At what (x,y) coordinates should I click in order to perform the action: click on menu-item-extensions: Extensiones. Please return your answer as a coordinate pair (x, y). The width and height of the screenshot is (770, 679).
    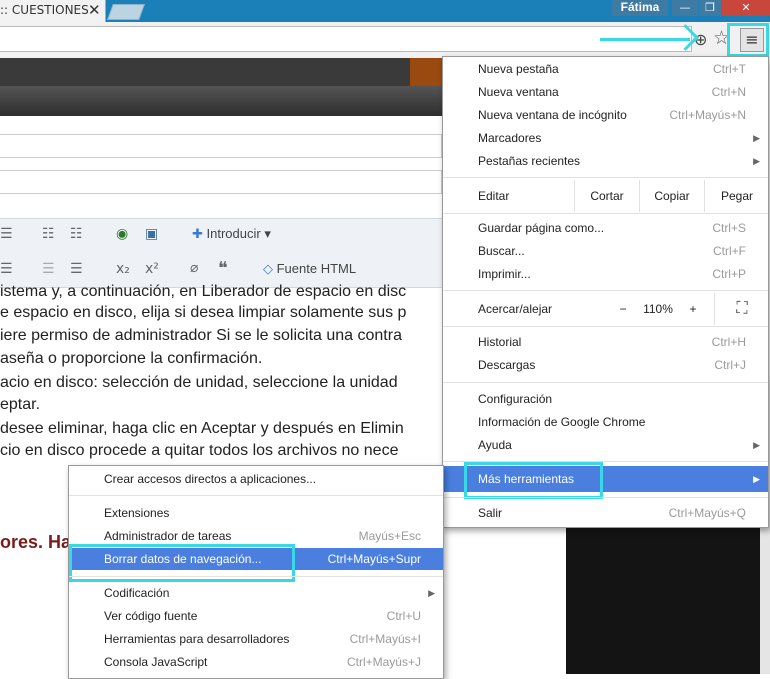
    Looking at the image, I should click on (256, 513).